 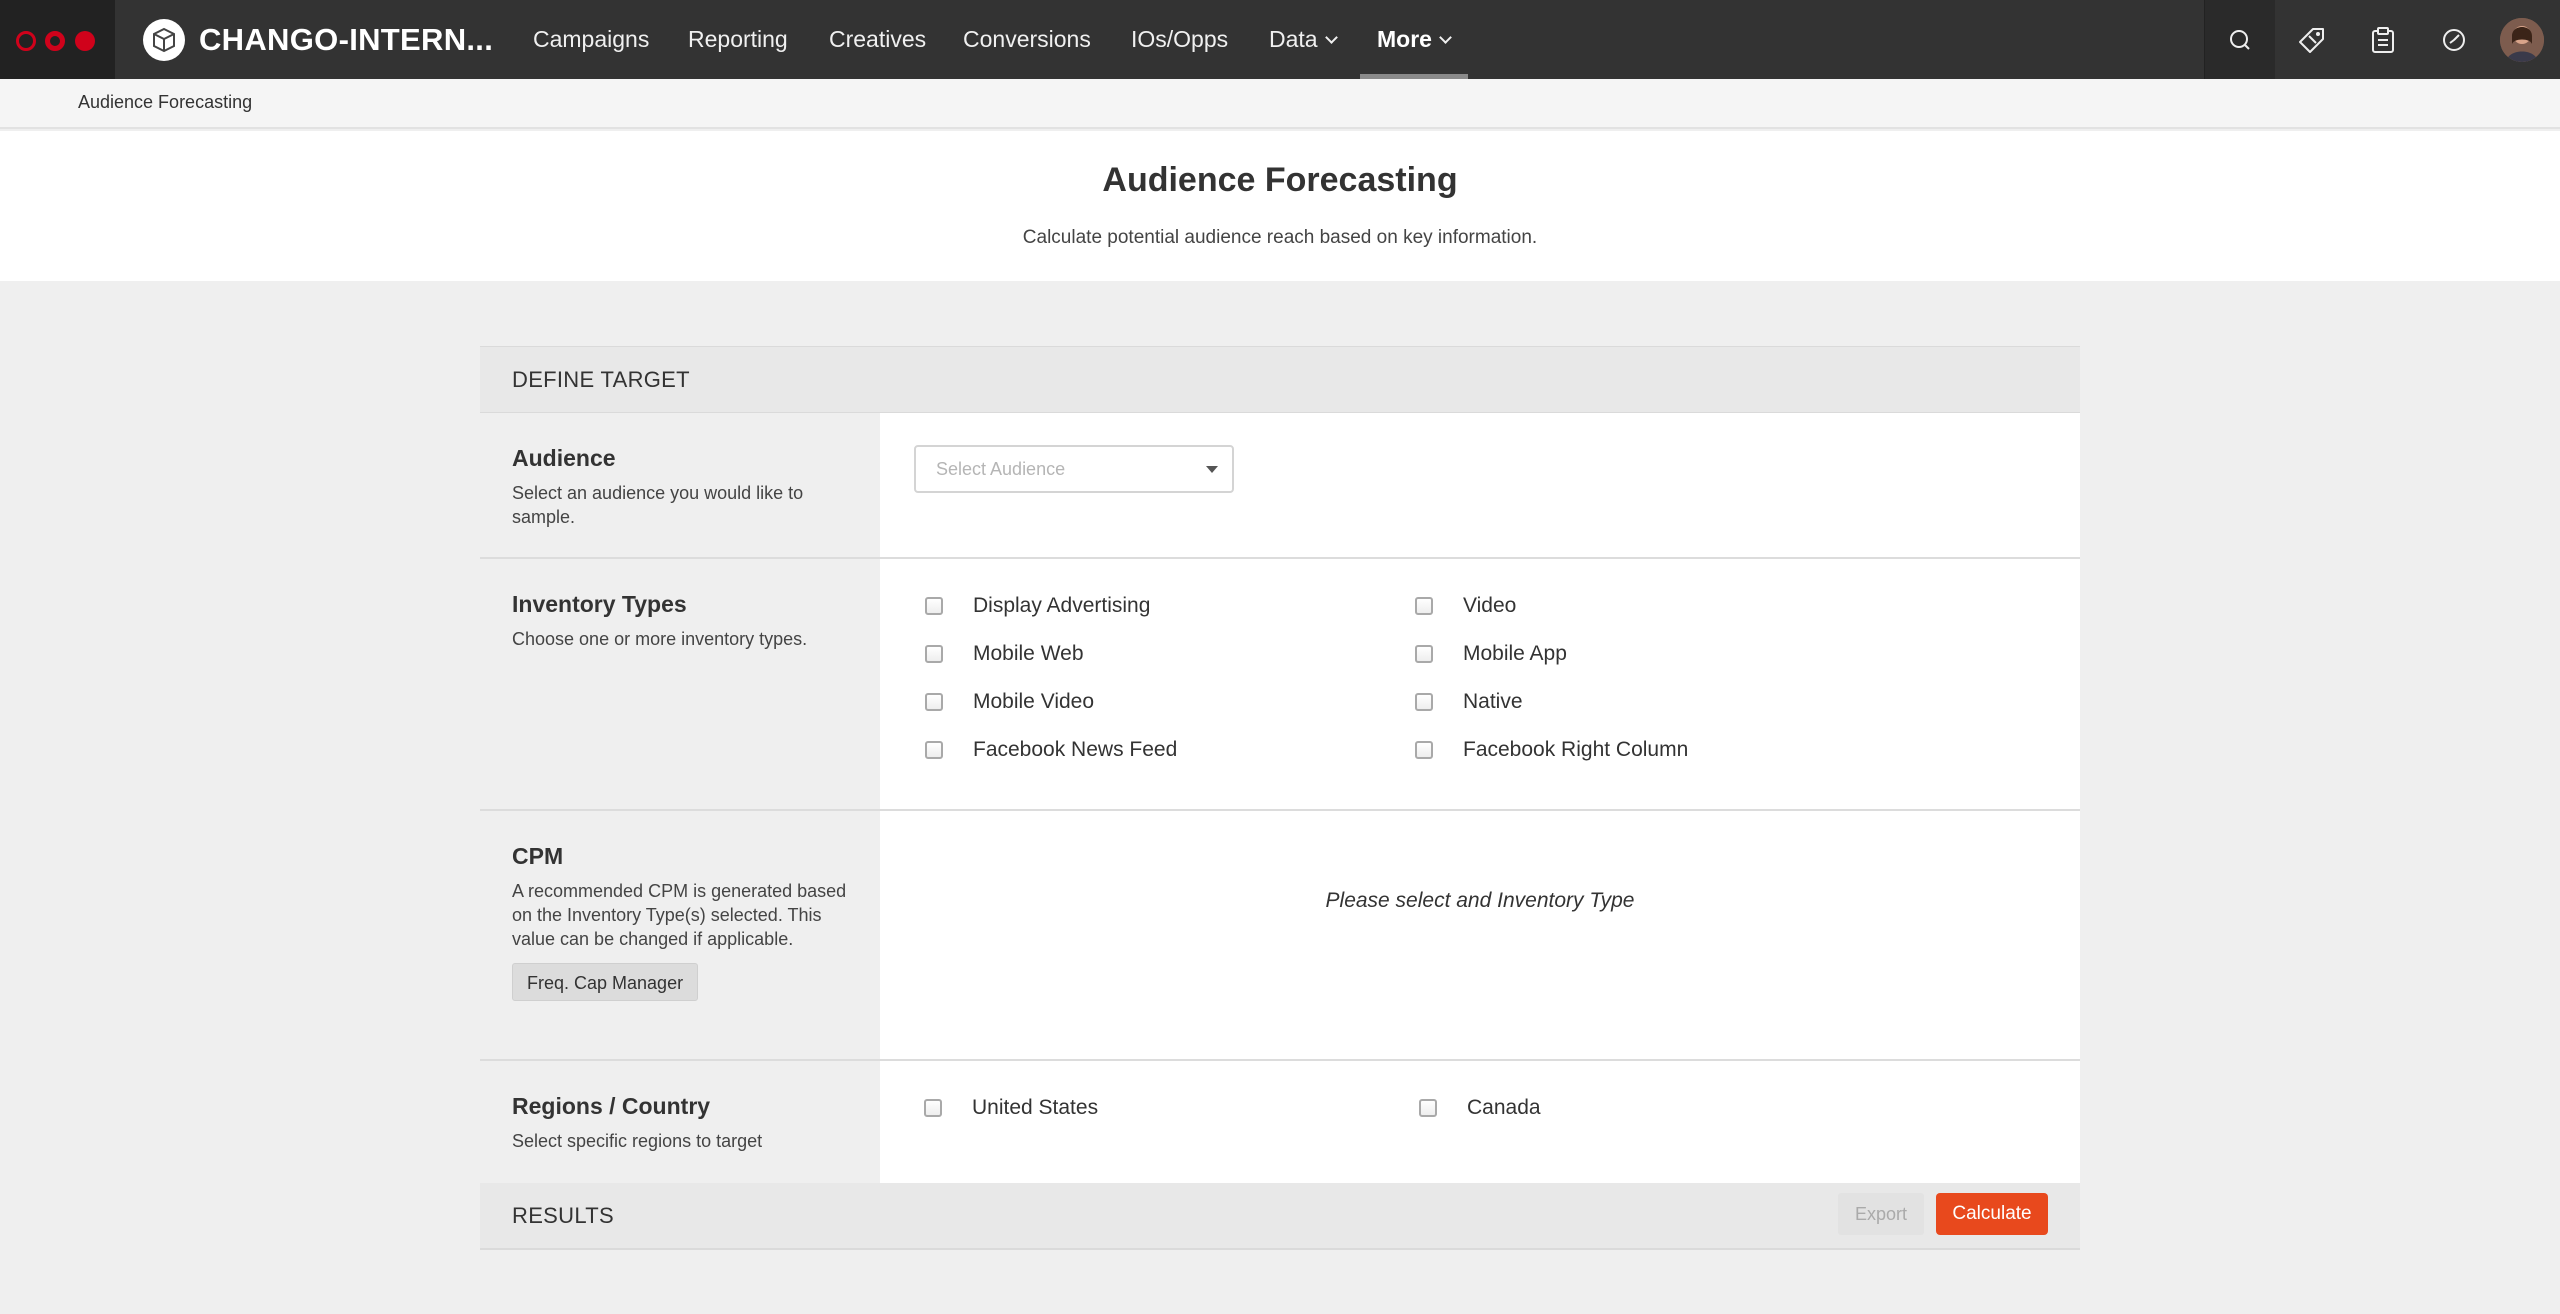 What do you see at coordinates (605, 982) in the screenshot?
I see `freq-cap-manager-button: Freq. Cap Manager` at bounding box center [605, 982].